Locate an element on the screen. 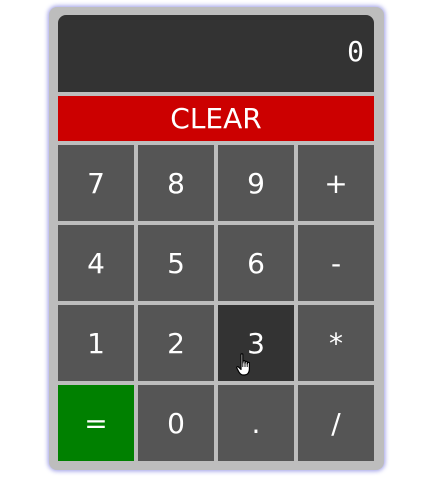 The height and width of the screenshot is (488, 433). key-2: 2 is located at coordinates (176, 343).